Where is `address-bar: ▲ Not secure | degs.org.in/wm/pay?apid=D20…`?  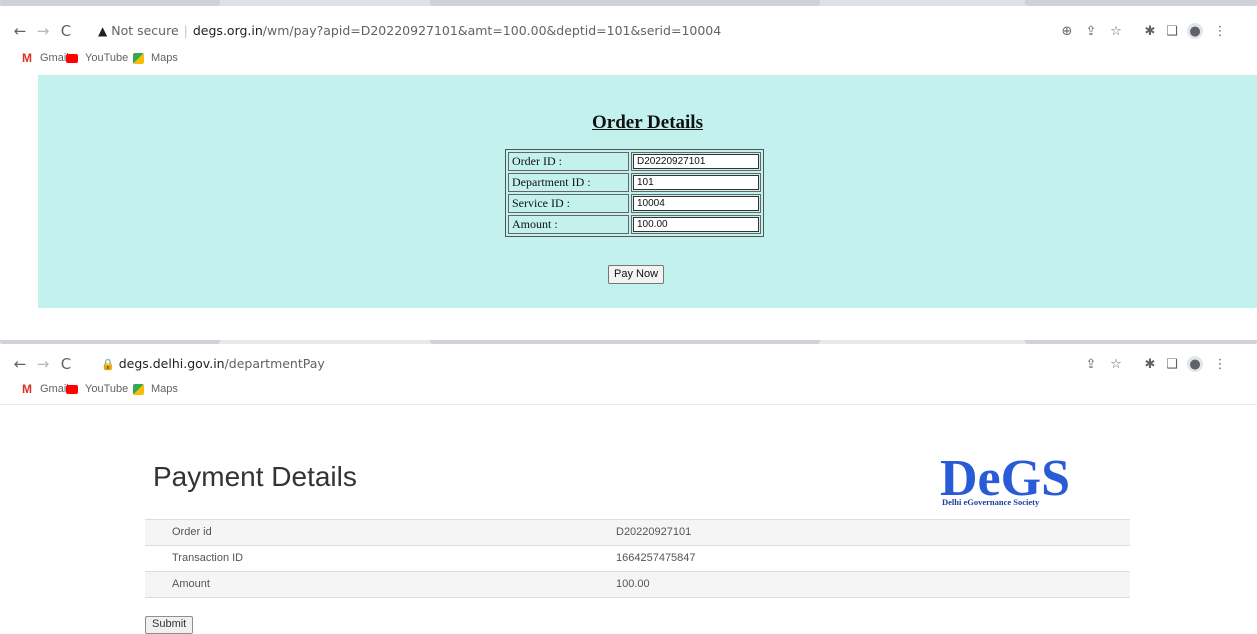 address-bar: ▲ Not secure | degs.org.in/wm/pay?apid=D20… is located at coordinates (409, 30).